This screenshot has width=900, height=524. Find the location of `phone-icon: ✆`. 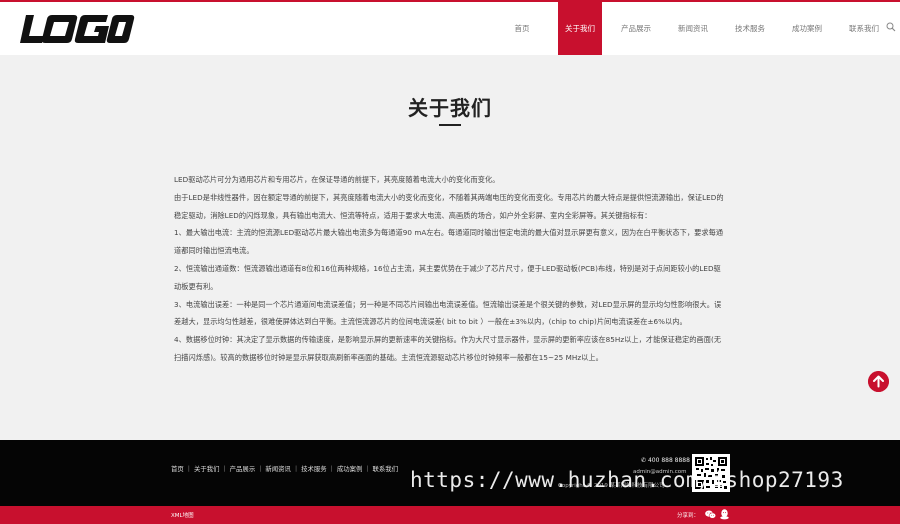

phone-icon: ✆ is located at coordinates (644, 460).